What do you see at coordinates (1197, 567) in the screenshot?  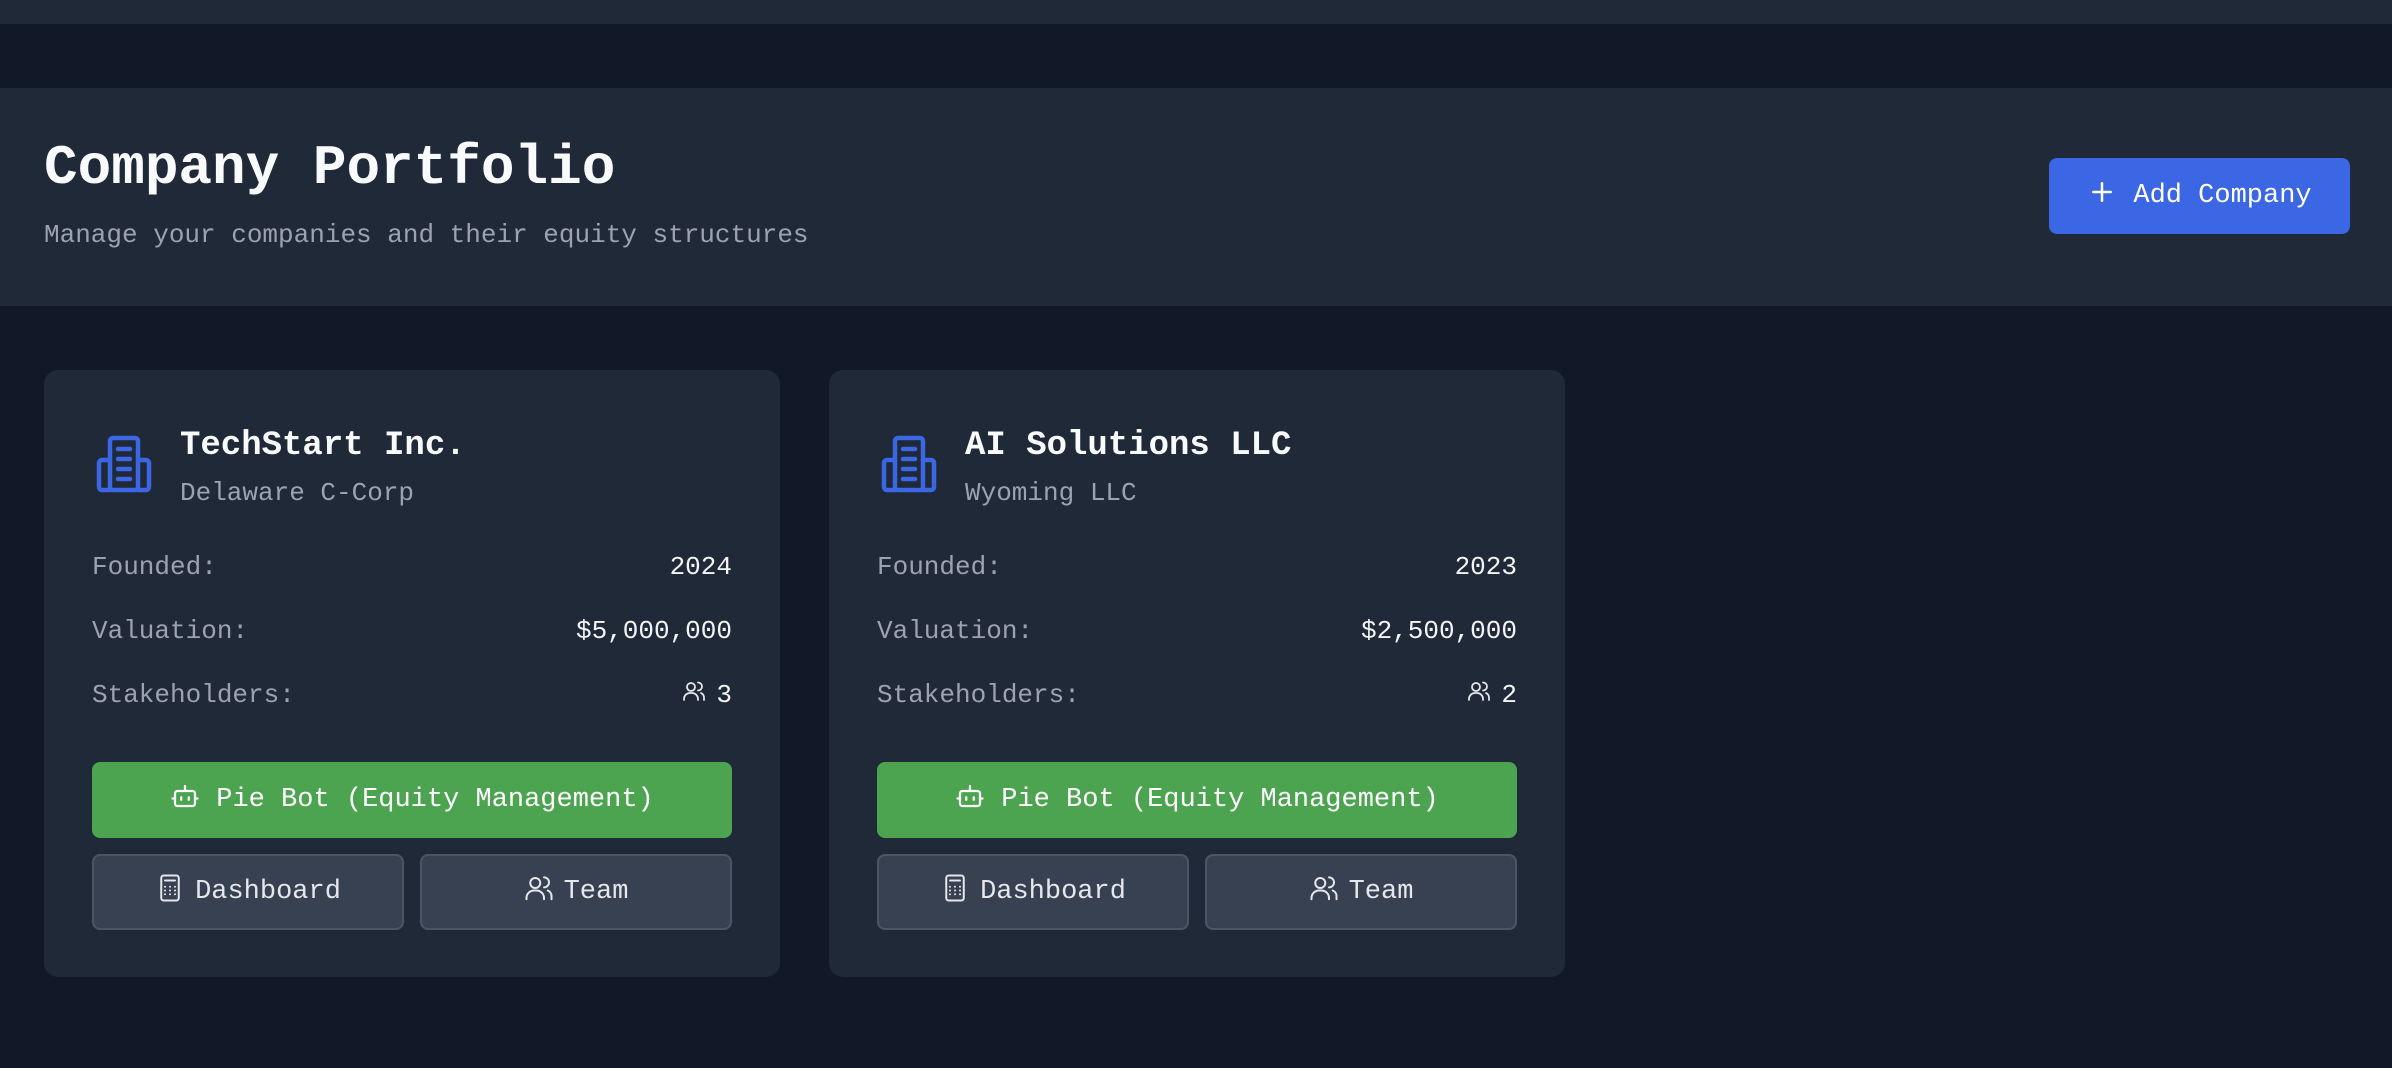 I see `founded-row: Founded: 2023` at bounding box center [1197, 567].